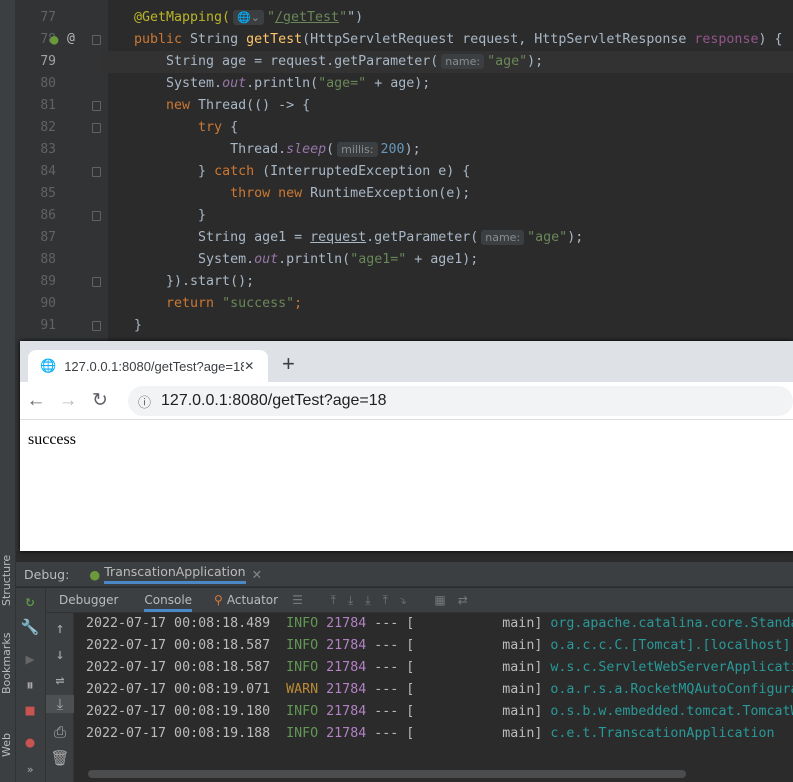 The width and height of the screenshot is (793, 782). Describe the element at coordinates (210, 149) in the screenshot. I see `code-token: Thread.` at that location.